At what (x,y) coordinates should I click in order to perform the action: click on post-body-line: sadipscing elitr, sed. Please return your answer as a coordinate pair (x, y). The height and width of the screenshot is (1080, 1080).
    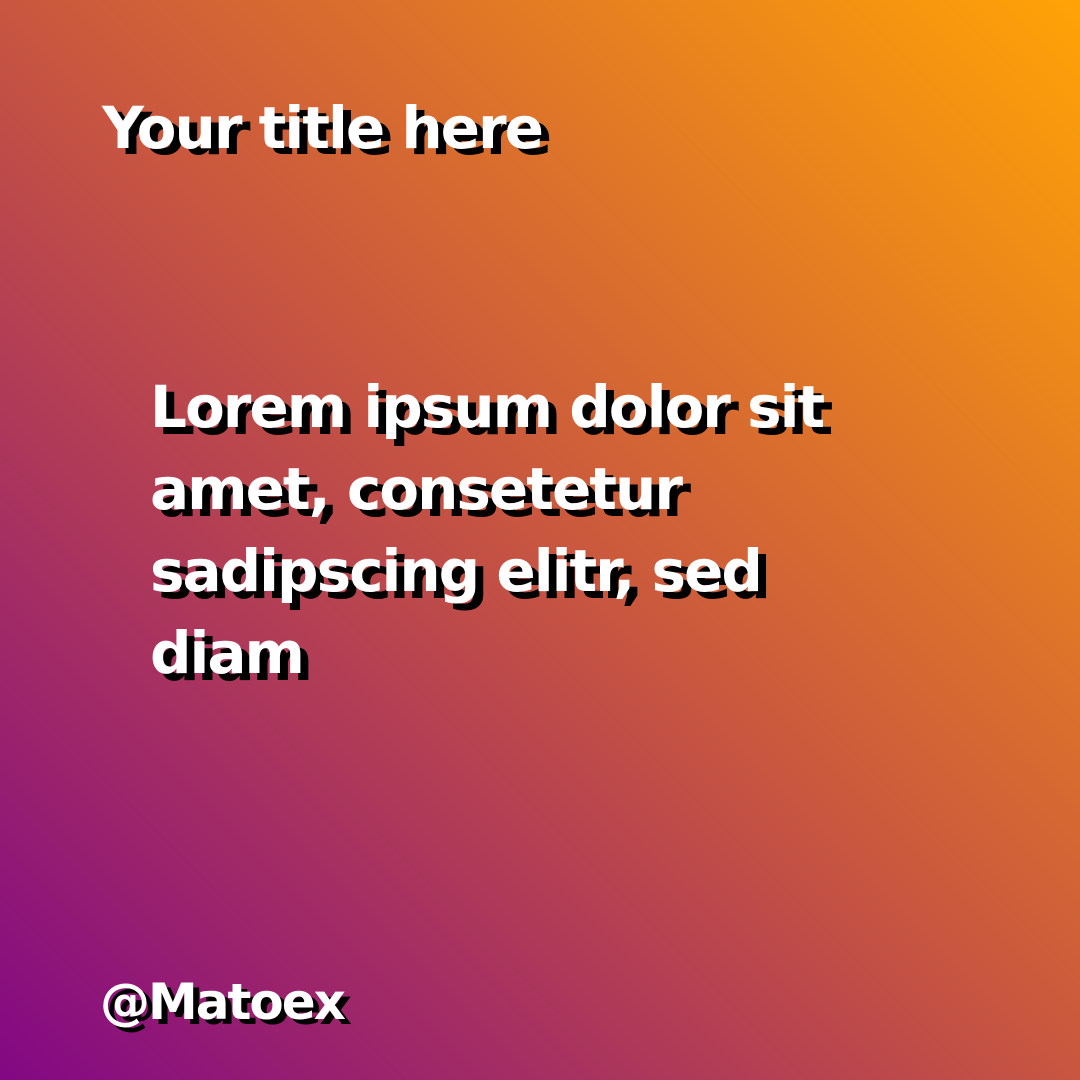
    Looking at the image, I should click on (456, 571).